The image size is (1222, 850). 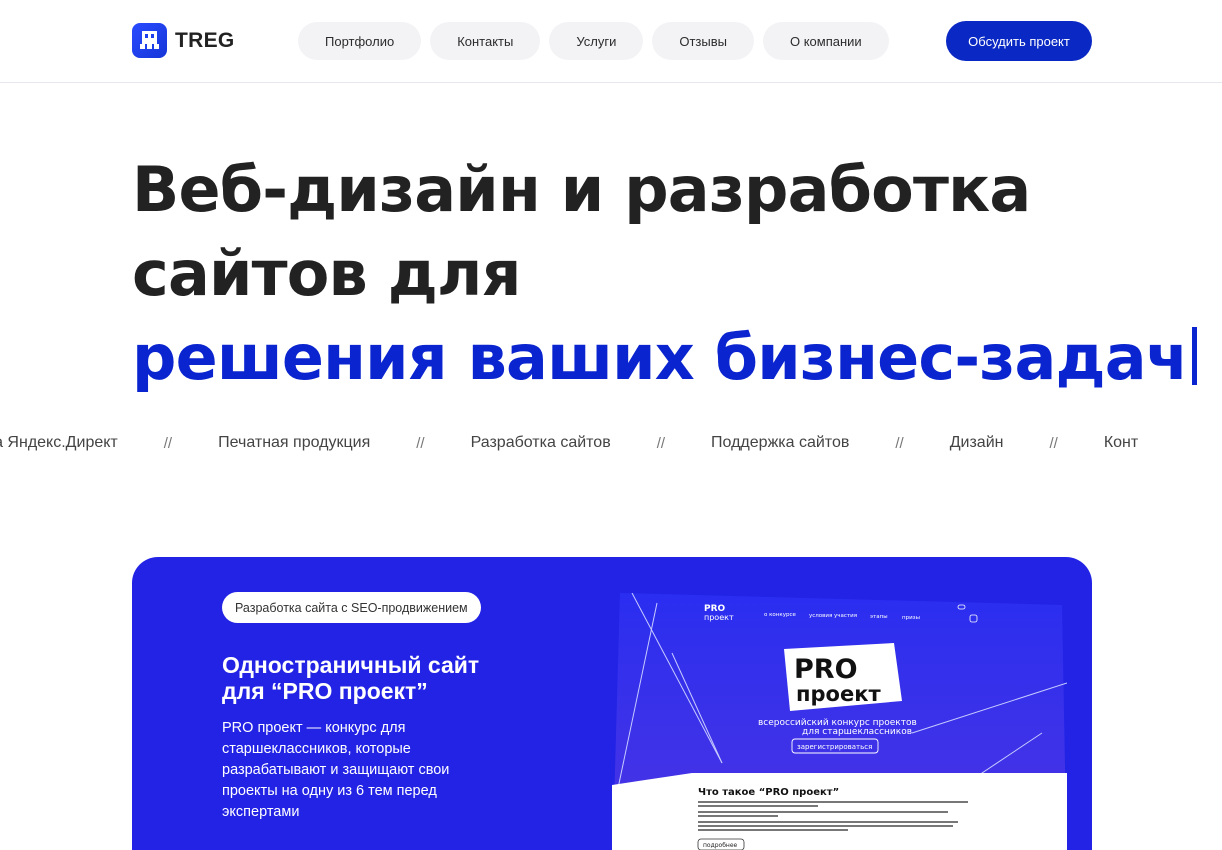 I want to click on project-title: Одностраничный сайт для “PRO проект”, so click(x=350, y=678).